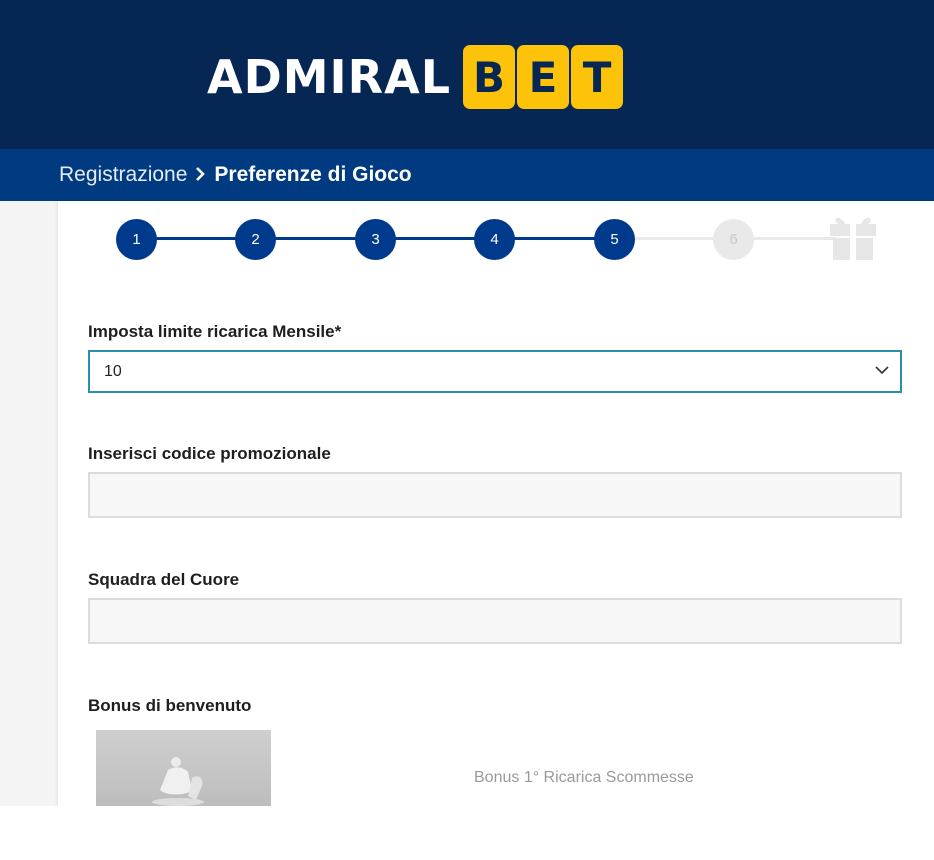 The image size is (934, 860). I want to click on welcome-bonus-option: Bonus 1° Ricarica Scommesse, so click(584, 778).